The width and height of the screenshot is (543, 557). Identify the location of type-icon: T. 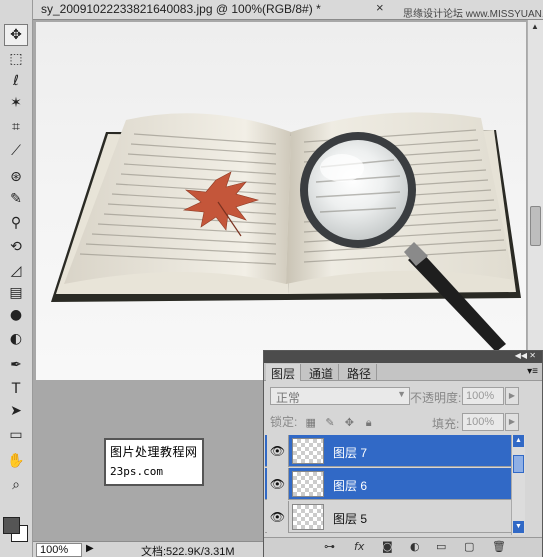
(16, 389).